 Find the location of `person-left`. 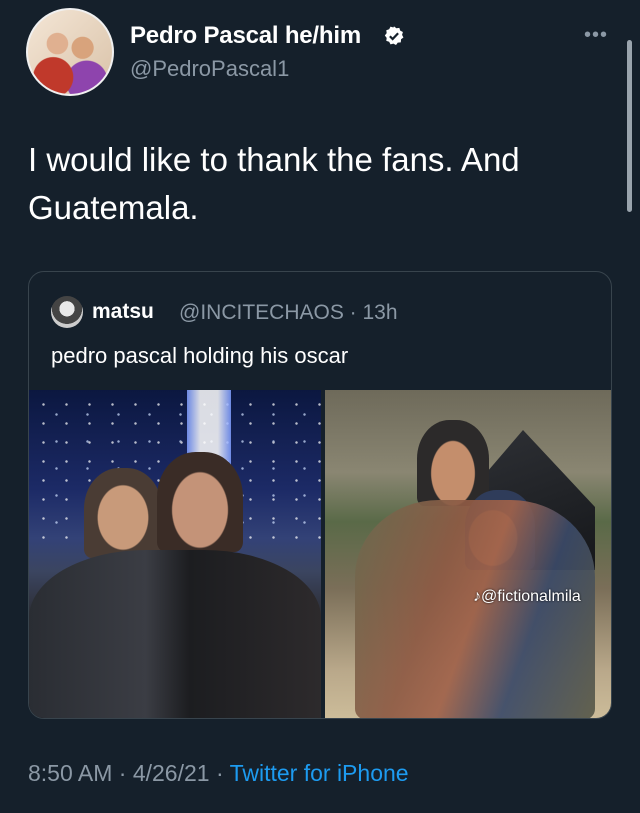

person-left is located at coordinates (123, 513).